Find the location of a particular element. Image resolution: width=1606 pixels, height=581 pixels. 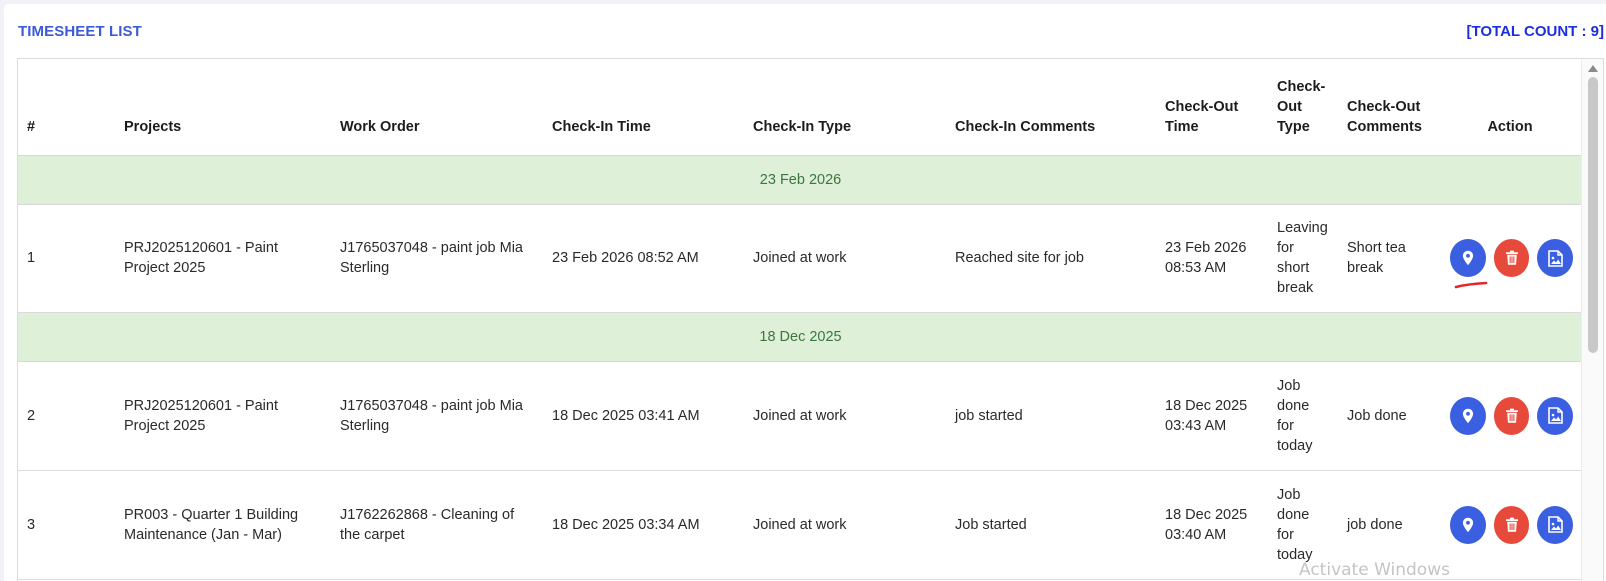

vertical-scrollbar is located at coordinates (1592, 320).